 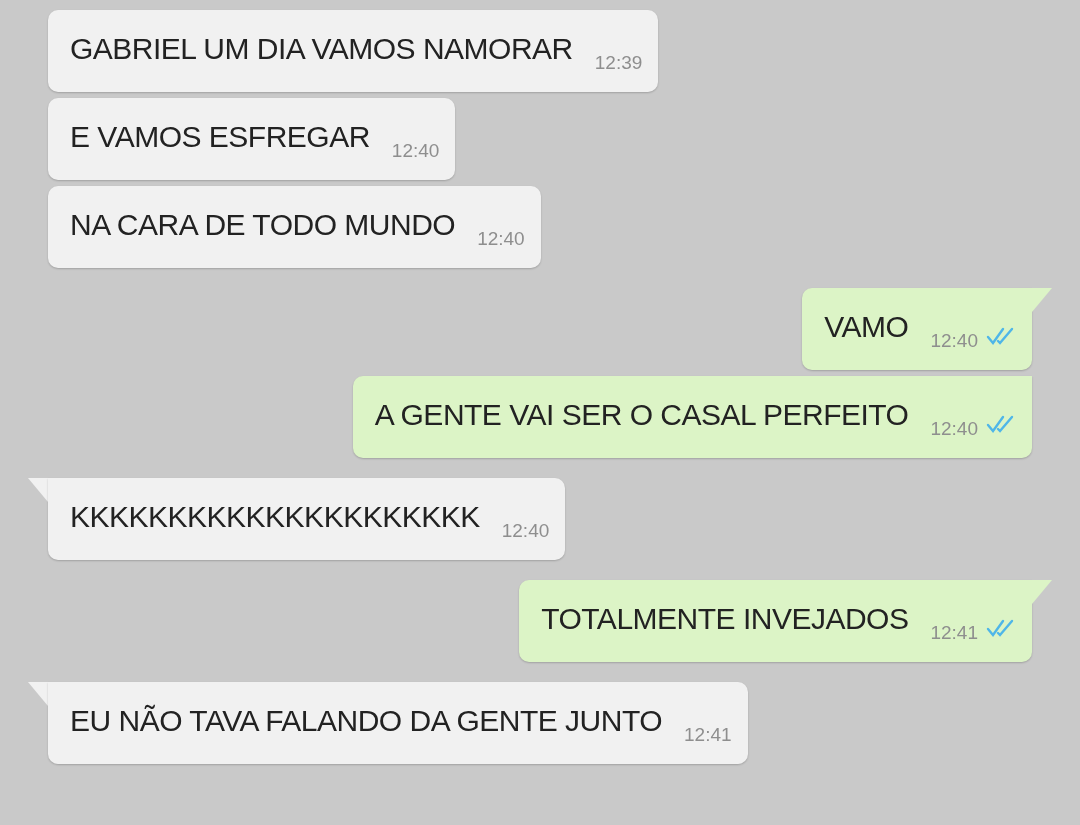 I want to click on message-text: KKKKKKKKKKKKKKKKKKKKK, so click(x=275, y=517).